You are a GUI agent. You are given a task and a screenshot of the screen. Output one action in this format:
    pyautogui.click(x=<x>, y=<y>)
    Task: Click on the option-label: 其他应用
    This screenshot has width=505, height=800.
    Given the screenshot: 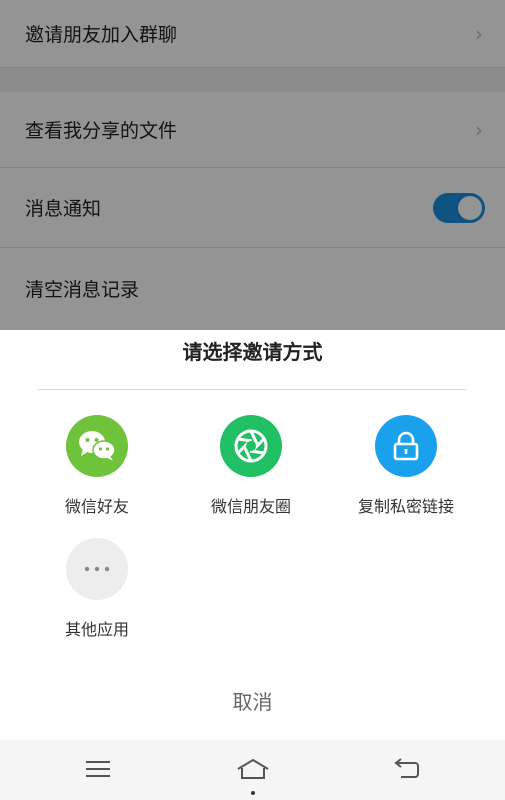 What is the action you would take?
    pyautogui.click(x=96, y=629)
    